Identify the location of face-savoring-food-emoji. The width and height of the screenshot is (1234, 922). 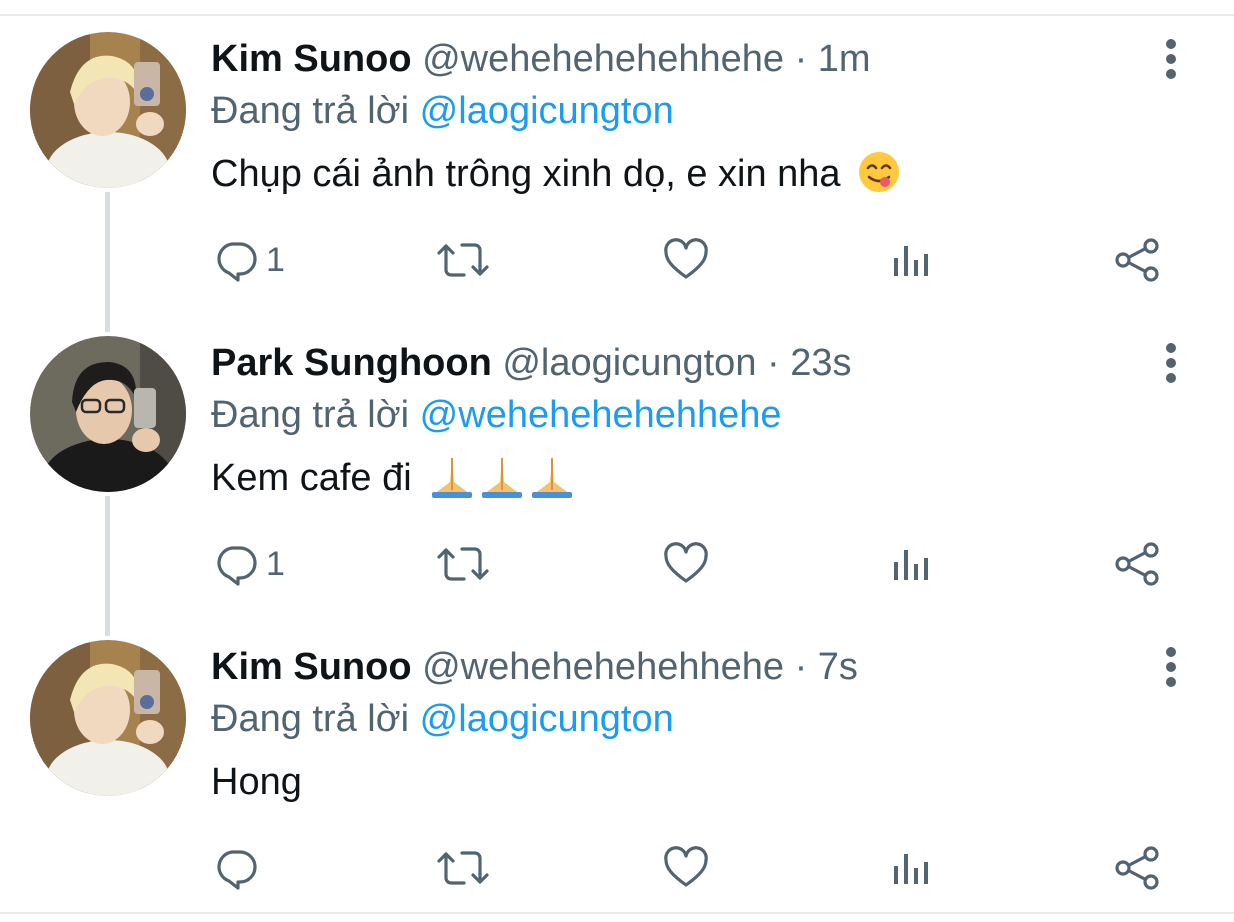
(879, 178).